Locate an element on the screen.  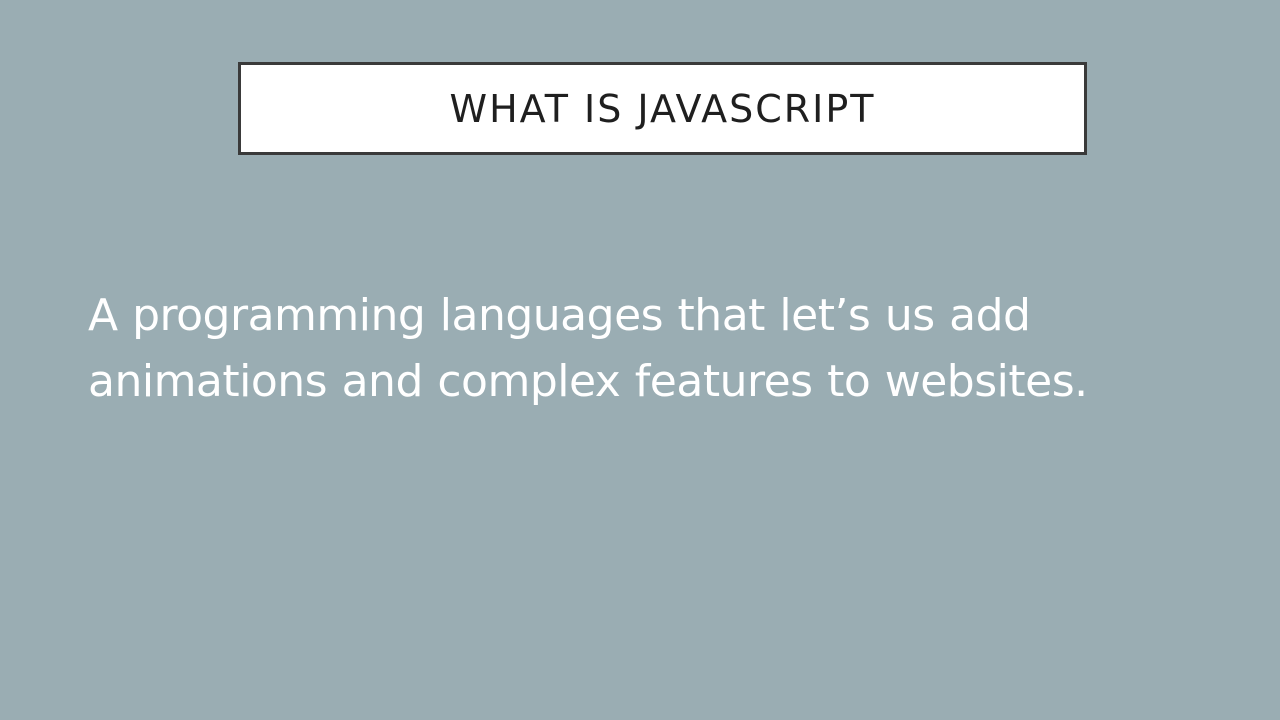
title-box: WHAT IS JAVASCRIPT is located at coordinates (662, 108).